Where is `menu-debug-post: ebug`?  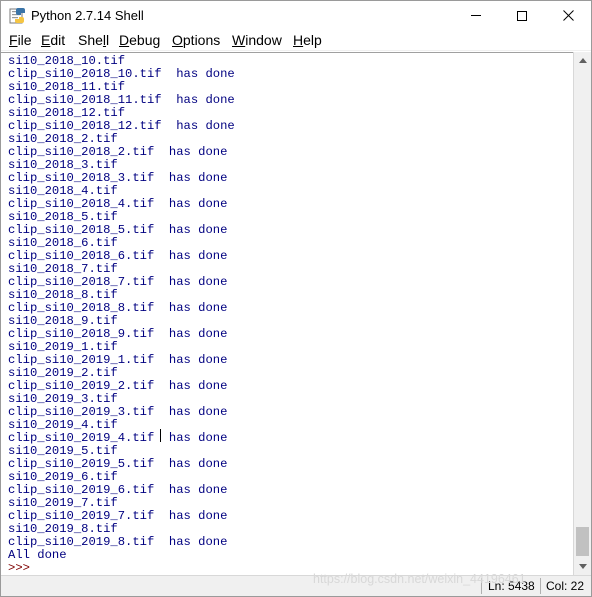
menu-debug-post: ebug is located at coordinates (145, 40).